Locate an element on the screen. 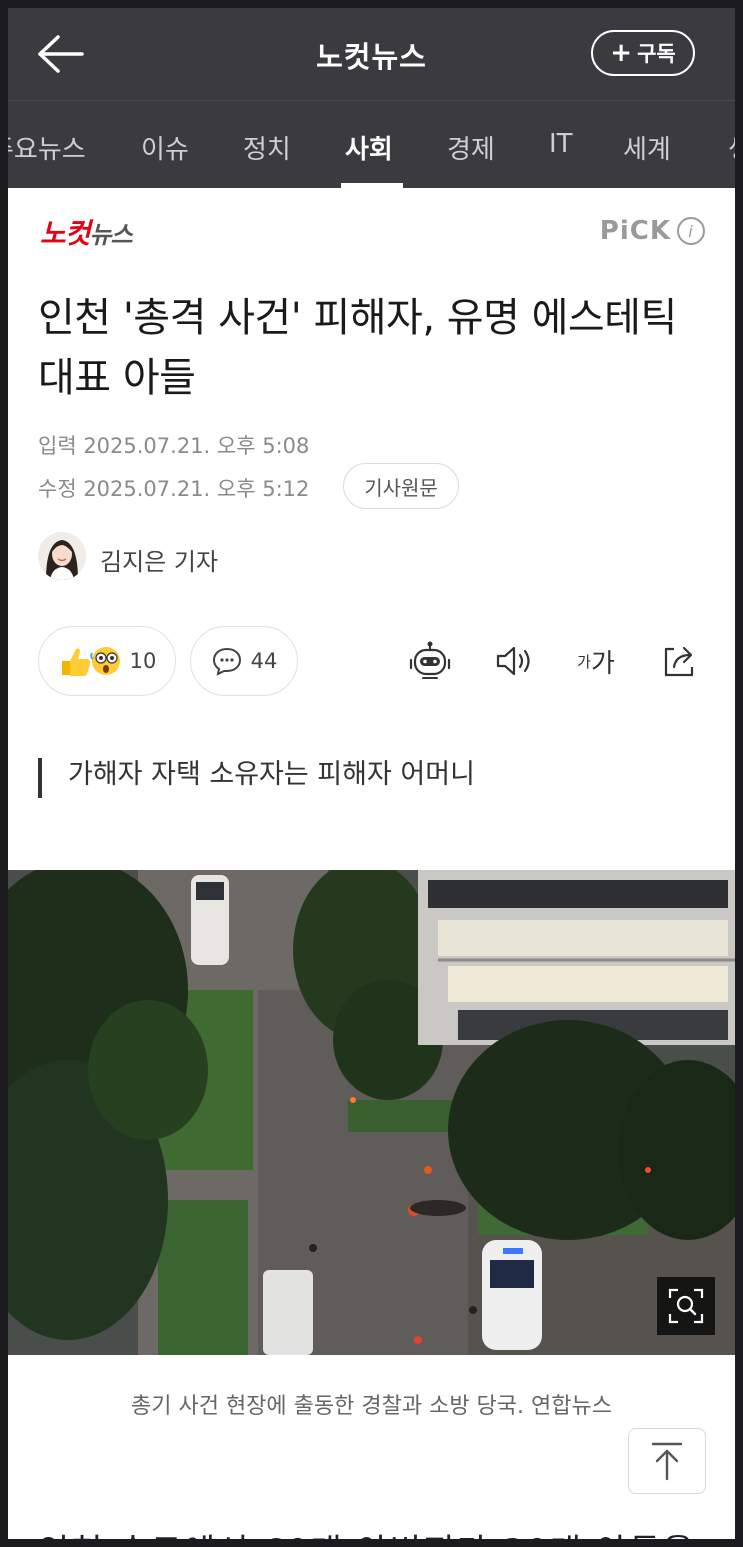 This screenshot has height=1547, width=743. press-logo-part1: 노컷 is located at coordinates (65, 233).